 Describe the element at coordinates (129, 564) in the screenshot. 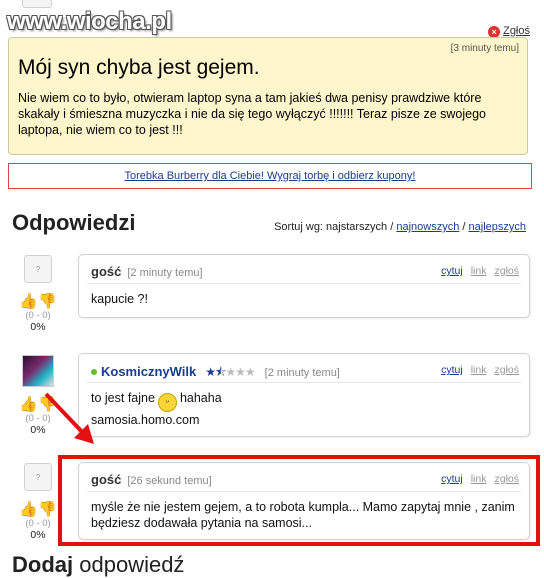

I see `add-answer-rest: odpowiedź` at that location.